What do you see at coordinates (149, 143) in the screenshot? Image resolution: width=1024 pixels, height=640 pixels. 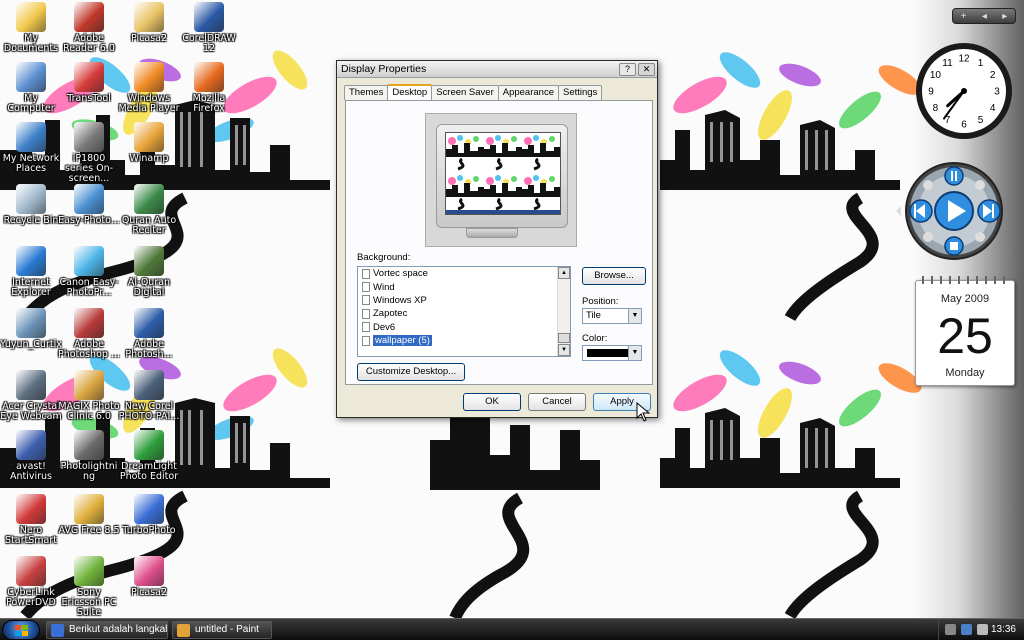 I see `desktop-icon: Winamp` at bounding box center [149, 143].